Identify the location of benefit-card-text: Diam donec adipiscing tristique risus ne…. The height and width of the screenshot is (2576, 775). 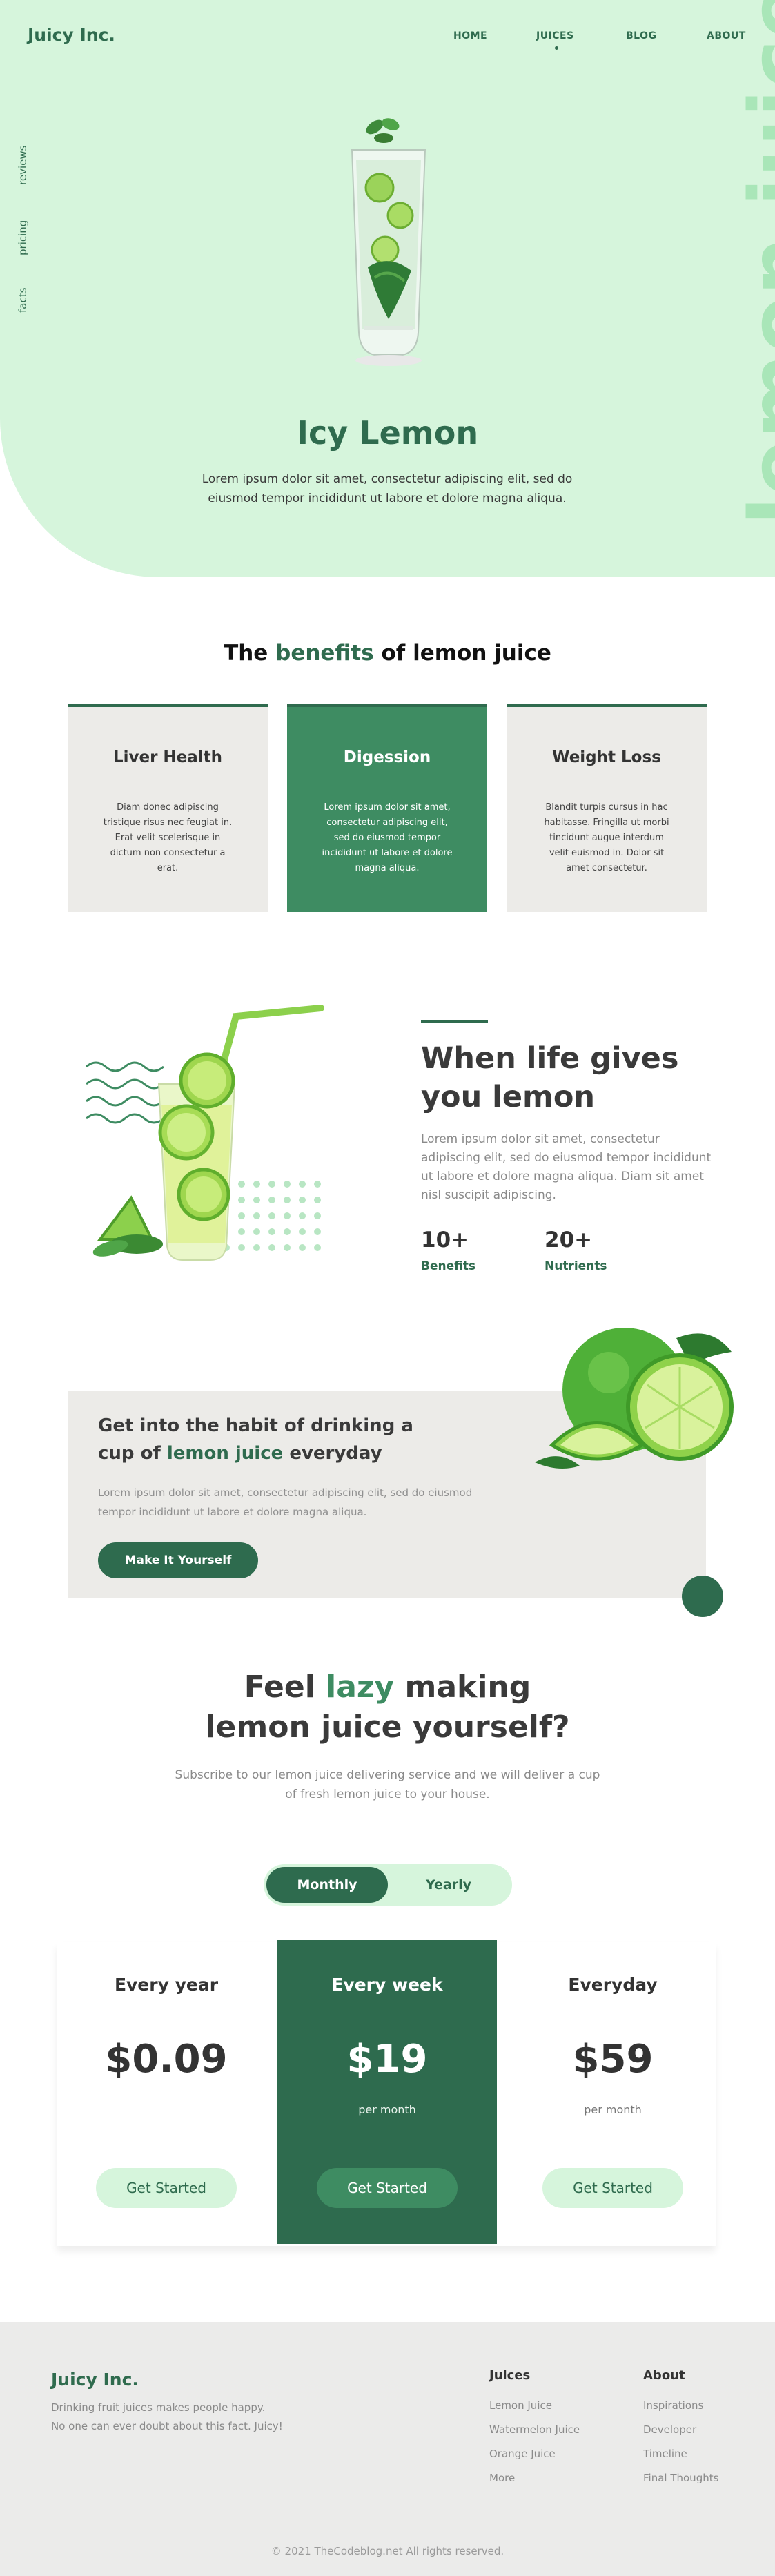
(168, 838).